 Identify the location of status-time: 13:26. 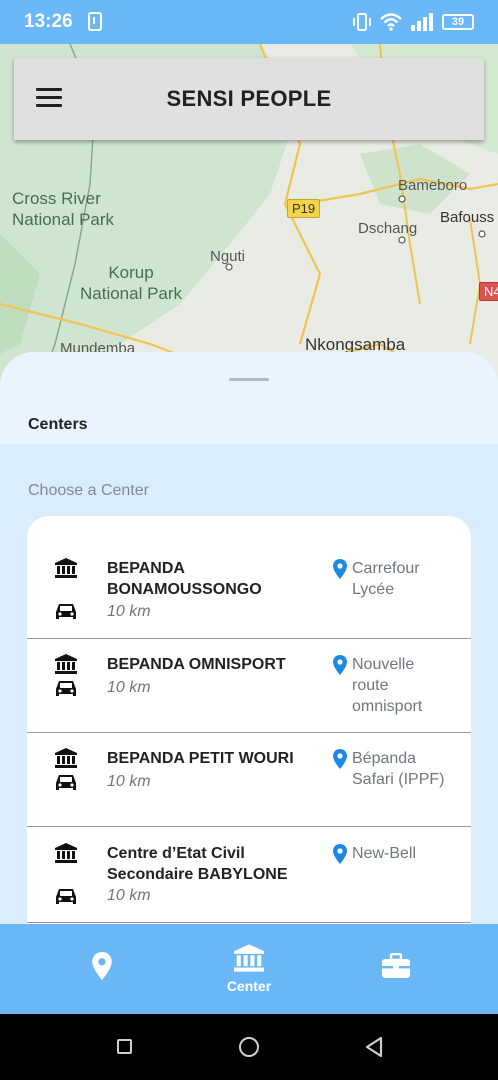
(48, 21).